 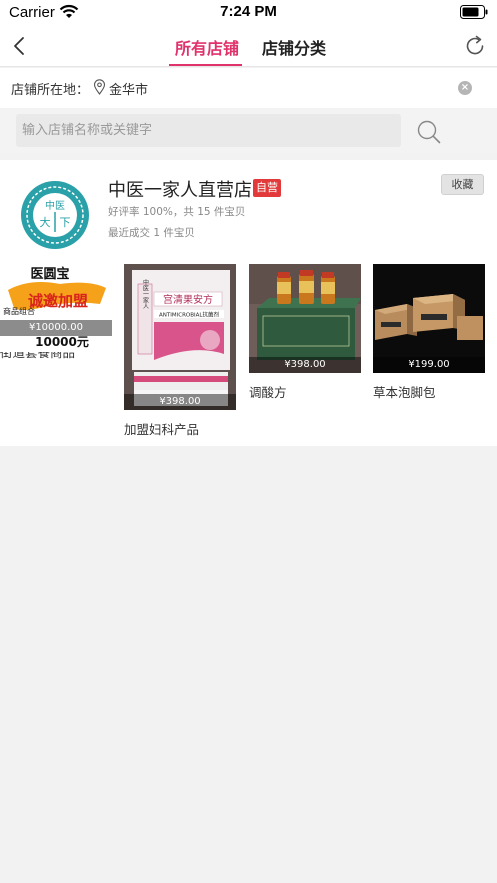 I want to click on search-bar, so click(x=248, y=131).